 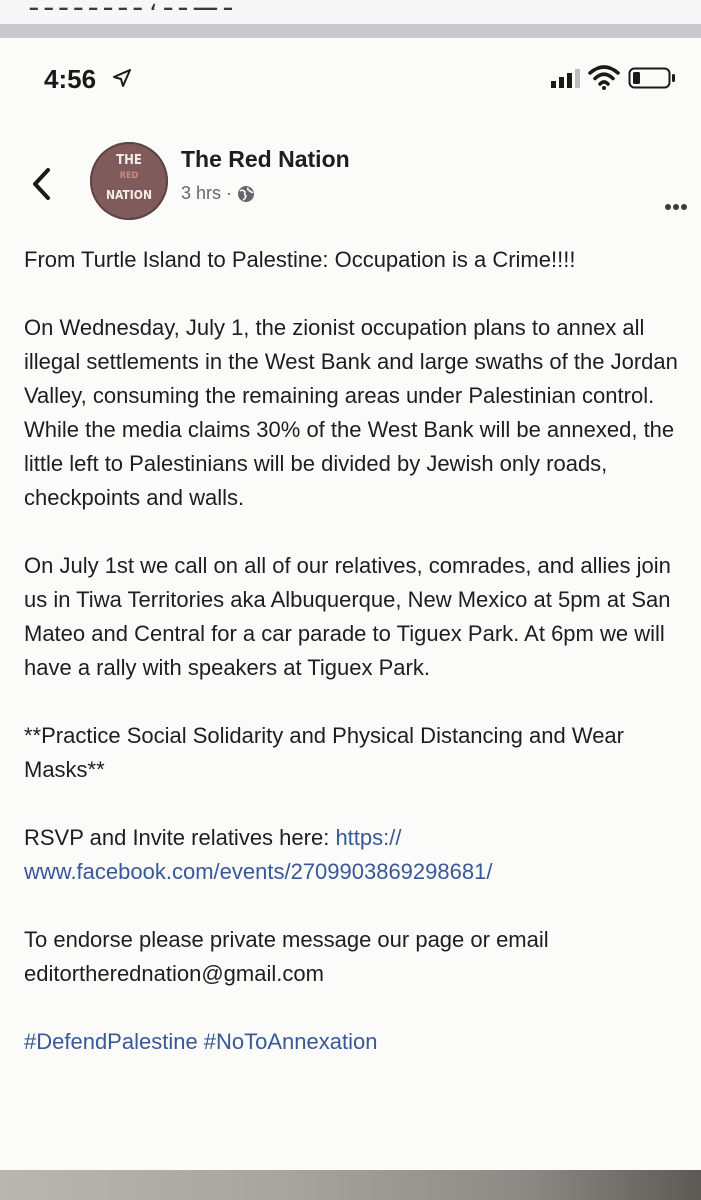 What do you see at coordinates (565, 78) in the screenshot?
I see `cellular-signal-icon` at bounding box center [565, 78].